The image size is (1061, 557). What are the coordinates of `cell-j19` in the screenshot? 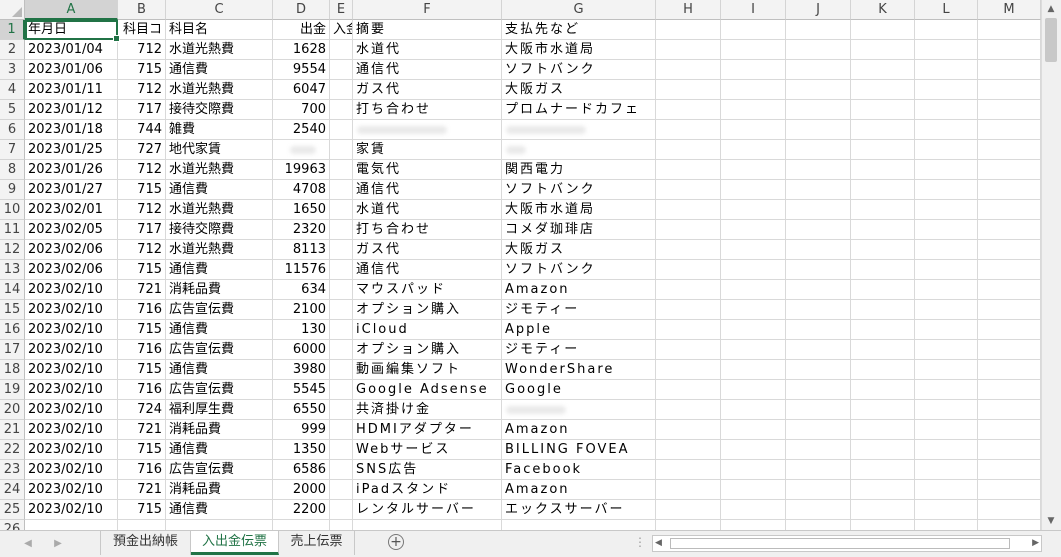 It's located at (818, 390).